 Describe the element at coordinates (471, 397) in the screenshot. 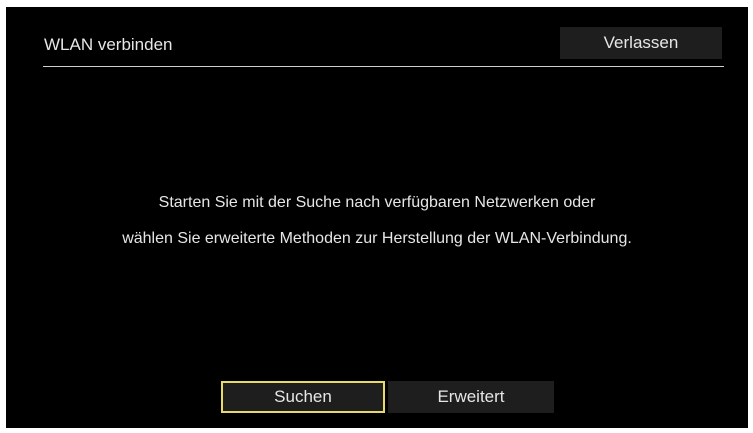

I see `advanced-button: Erweitert` at that location.